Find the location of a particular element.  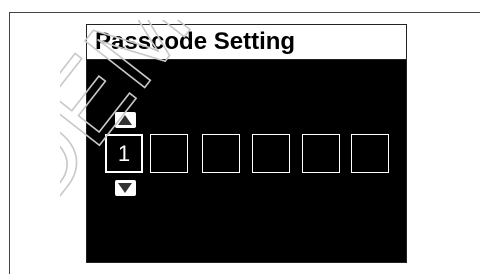

digit-decrement-button is located at coordinates (125, 188).